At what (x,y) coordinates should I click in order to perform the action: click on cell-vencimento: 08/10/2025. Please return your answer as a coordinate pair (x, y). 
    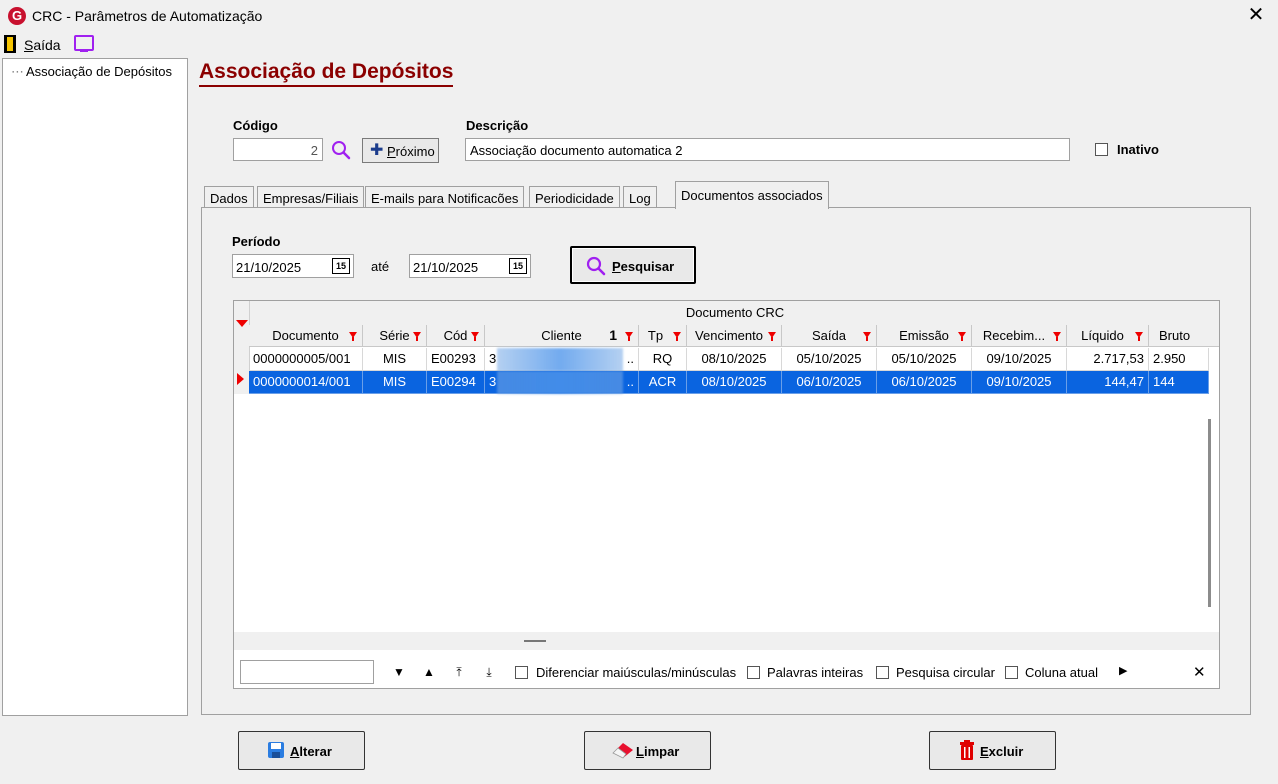
    Looking at the image, I should click on (734, 359).